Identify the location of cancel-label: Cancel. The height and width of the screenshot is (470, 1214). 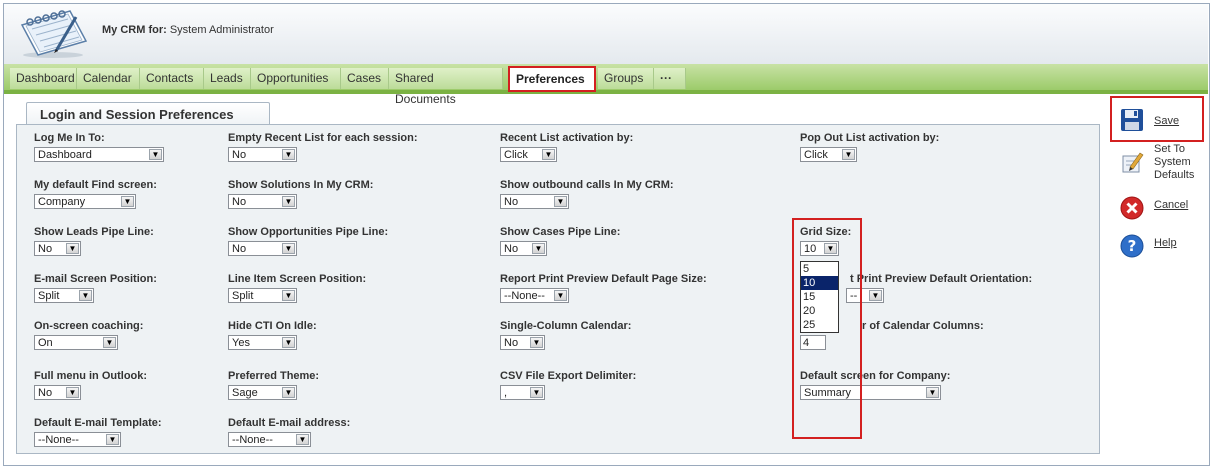
(1171, 205).